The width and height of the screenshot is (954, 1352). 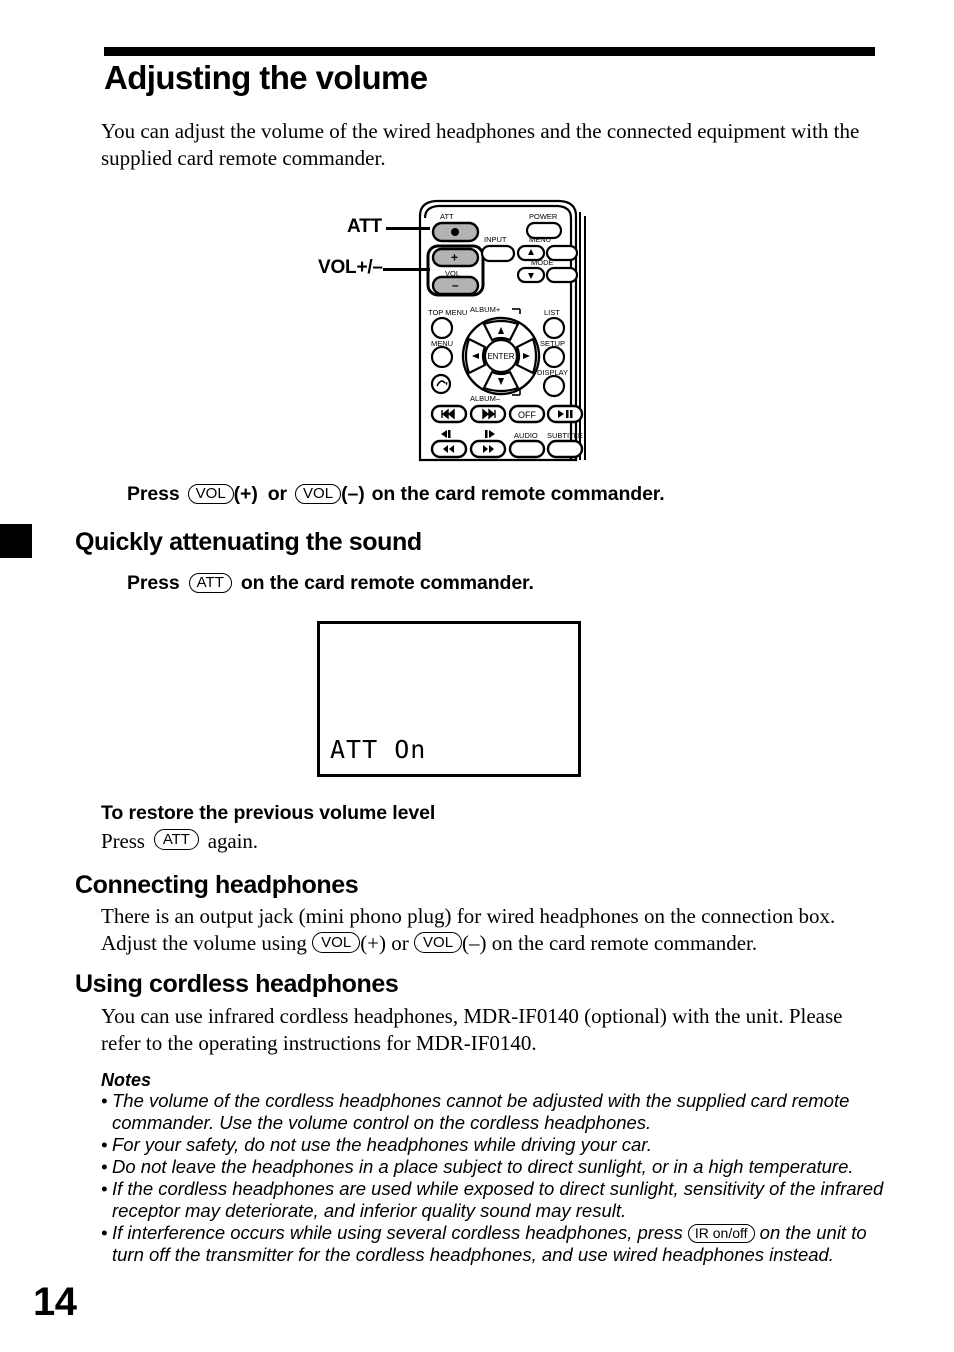 What do you see at coordinates (474, 942) in the screenshot?
I see `connecting-minus: (–)` at bounding box center [474, 942].